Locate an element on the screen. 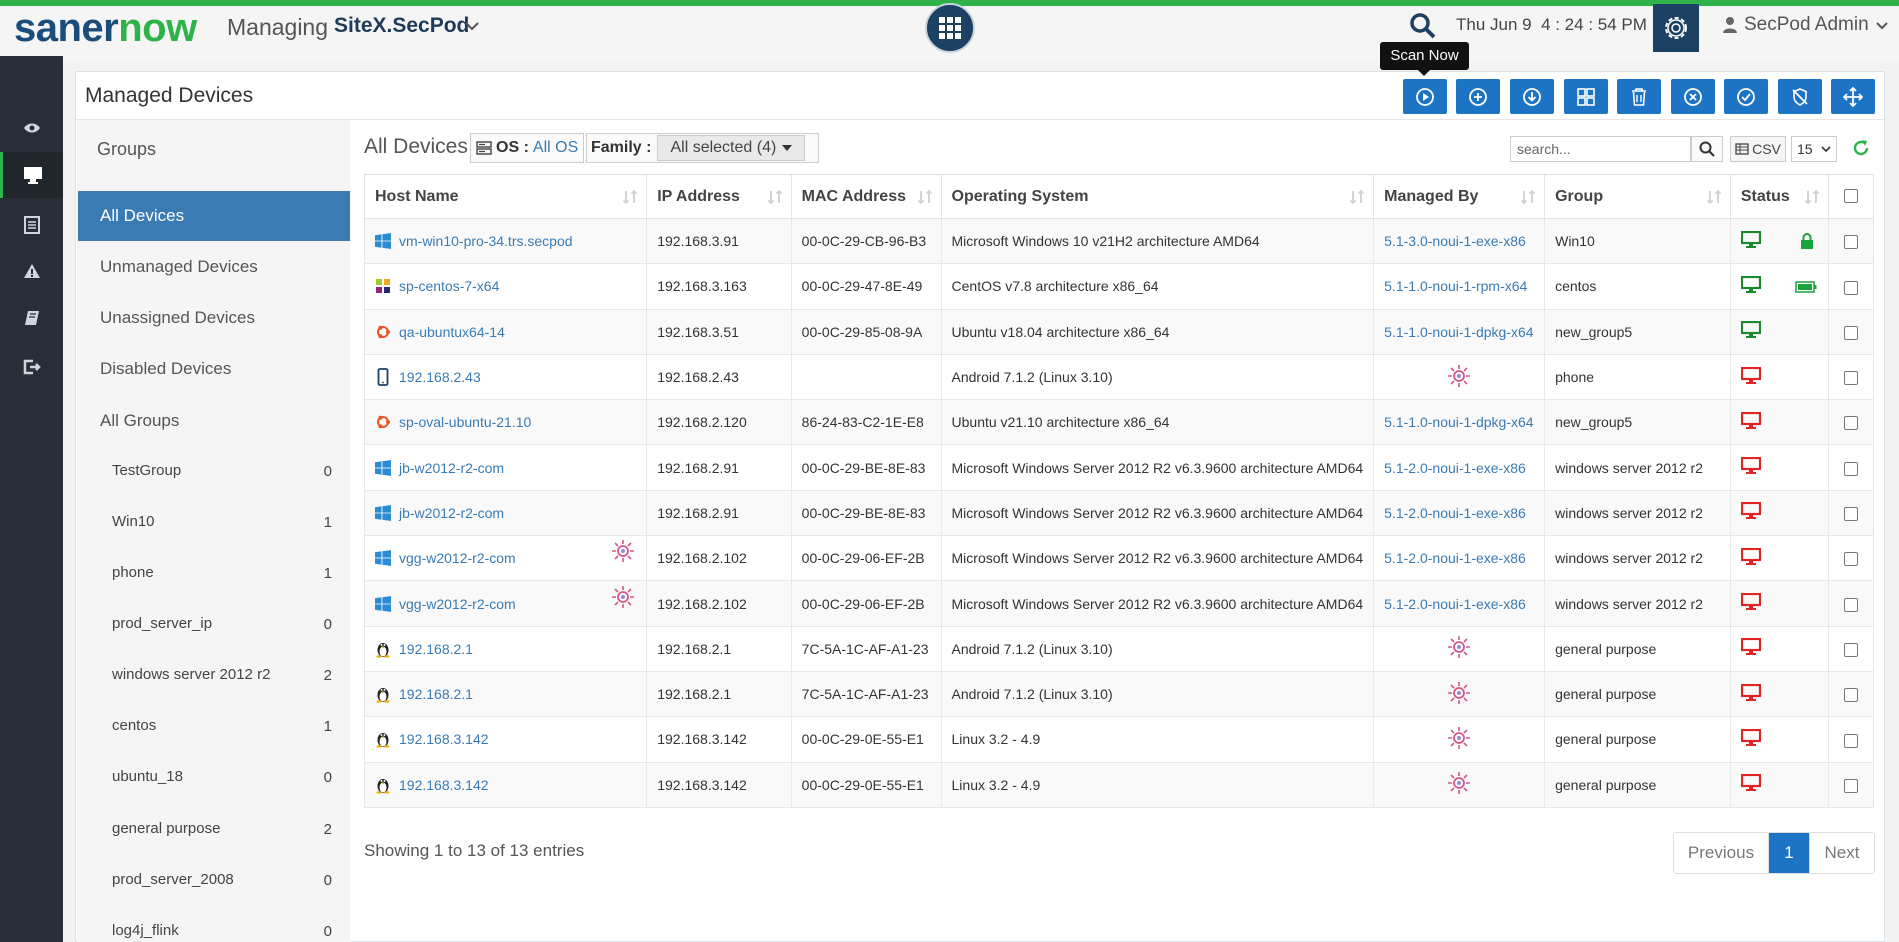  managed-by-cell: 5.1-3.0-noui-1-exe-x86 is located at coordinates (1459, 241).